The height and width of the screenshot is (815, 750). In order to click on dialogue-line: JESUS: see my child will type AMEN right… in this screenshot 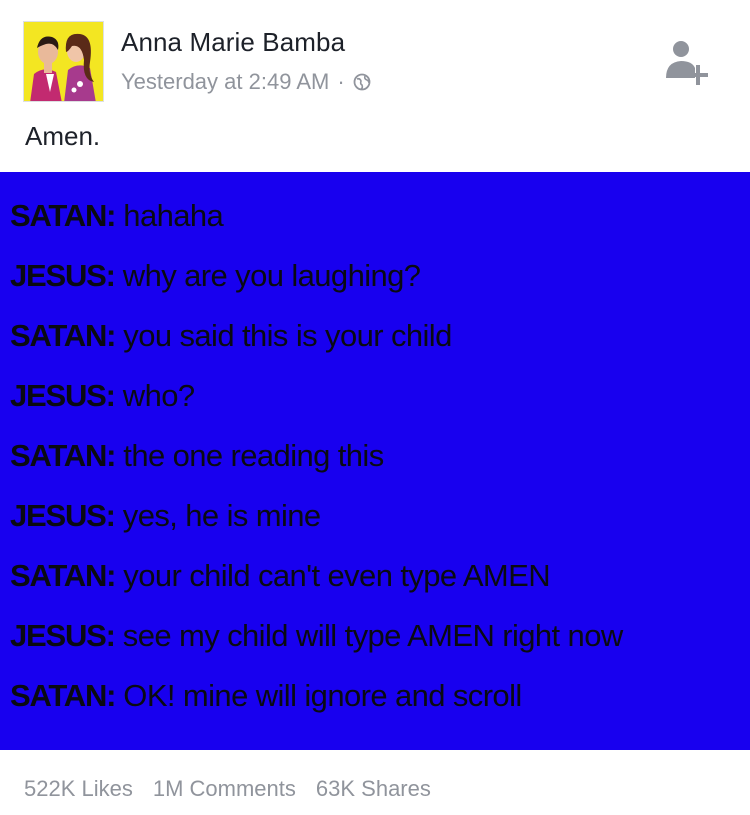, I will do `click(316, 636)`.